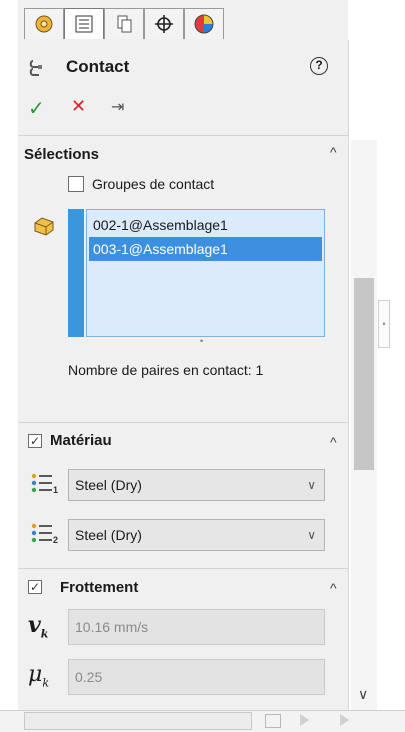  I want to click on material-2-icon: 2, so click(44, 533).